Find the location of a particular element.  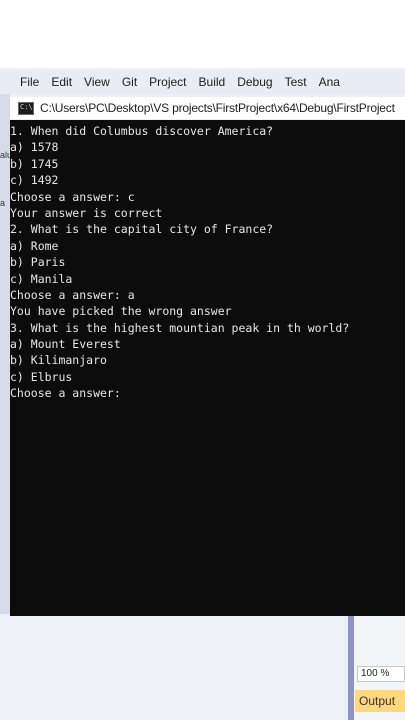

console-line: c) Elbrus is located at coordinates (41, 376).